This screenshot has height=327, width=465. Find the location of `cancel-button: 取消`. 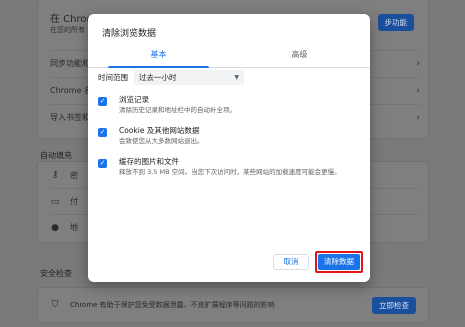

cancel-button: 取消 is located at coordinates (291, 262).